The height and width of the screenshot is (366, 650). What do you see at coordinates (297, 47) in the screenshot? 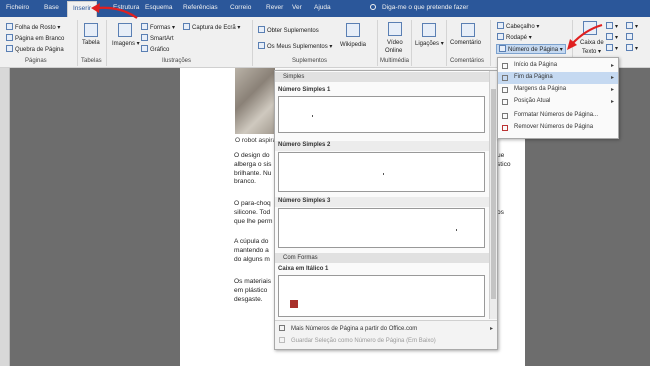
I see `my-addins-label: Os Meus Suplementos` at bounding box center [297, 47].